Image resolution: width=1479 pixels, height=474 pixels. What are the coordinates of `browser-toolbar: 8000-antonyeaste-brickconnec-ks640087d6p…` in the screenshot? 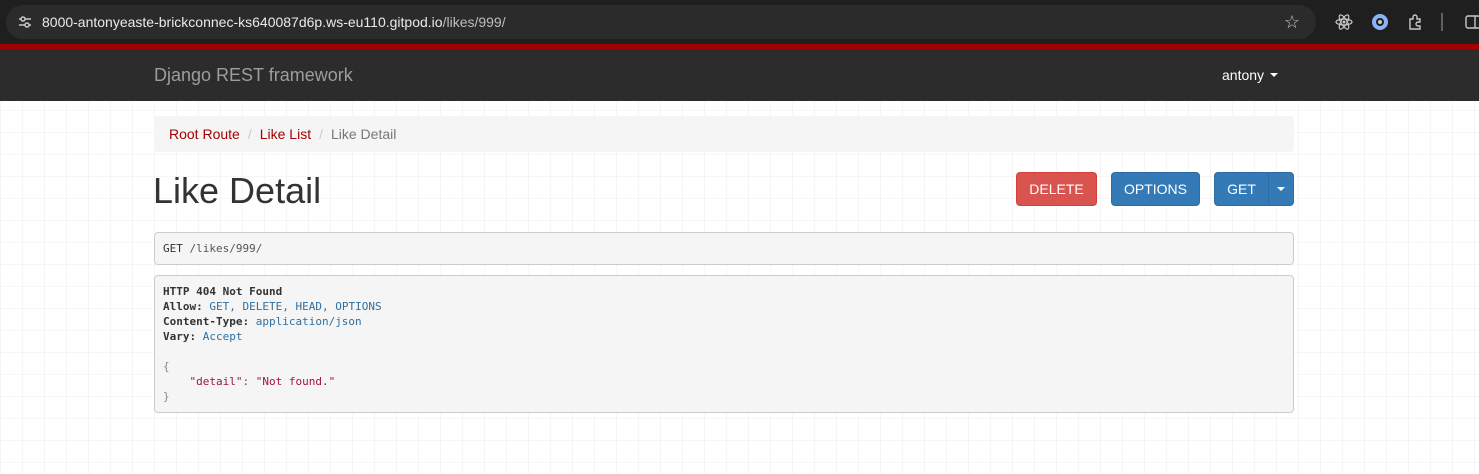 It's located at (739, 22).